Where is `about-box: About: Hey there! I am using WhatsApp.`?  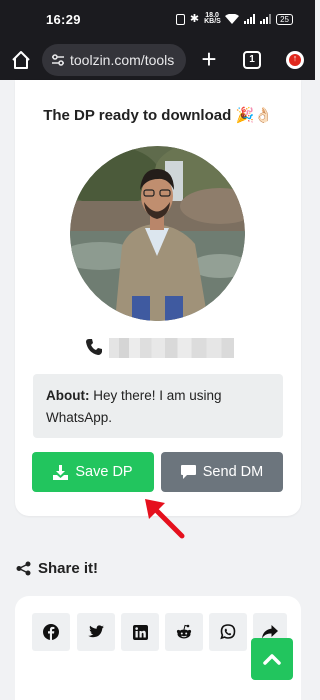 about-box: About: Hey there! I am using WhatsApp. is located at coordinates (158, 406).